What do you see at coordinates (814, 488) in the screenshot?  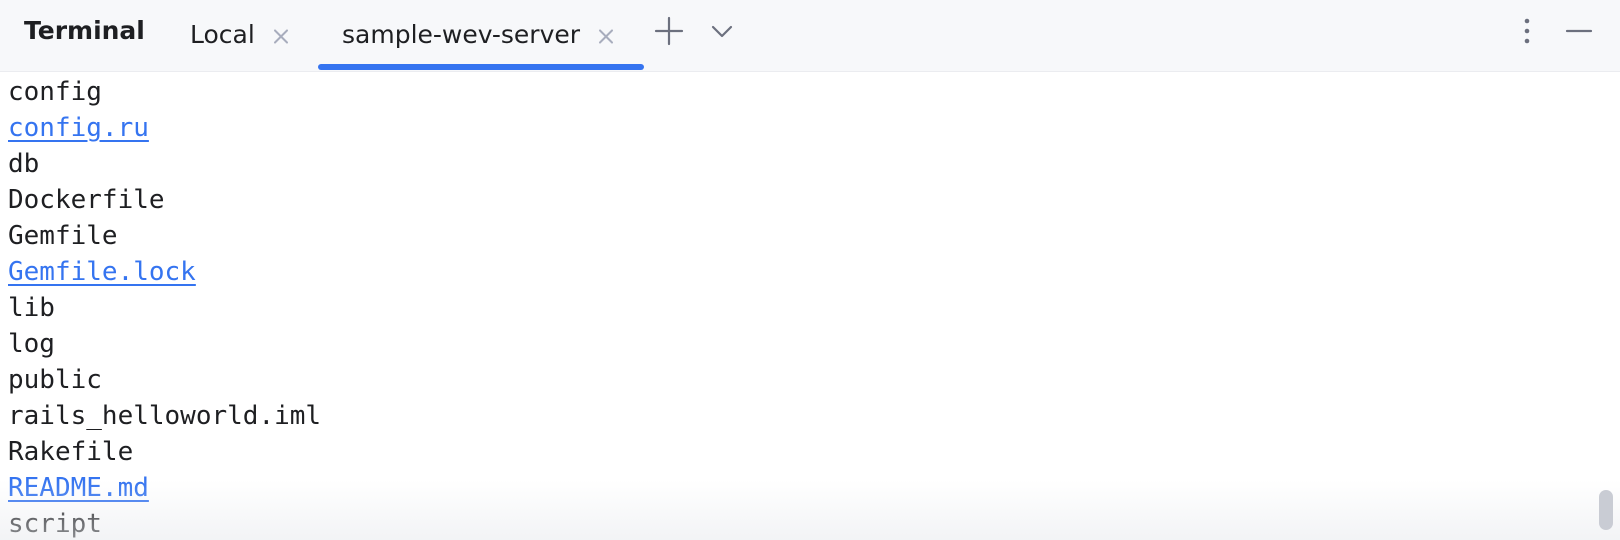 I see `terminal-link-line: README.md` at bounding box center [814, 488].